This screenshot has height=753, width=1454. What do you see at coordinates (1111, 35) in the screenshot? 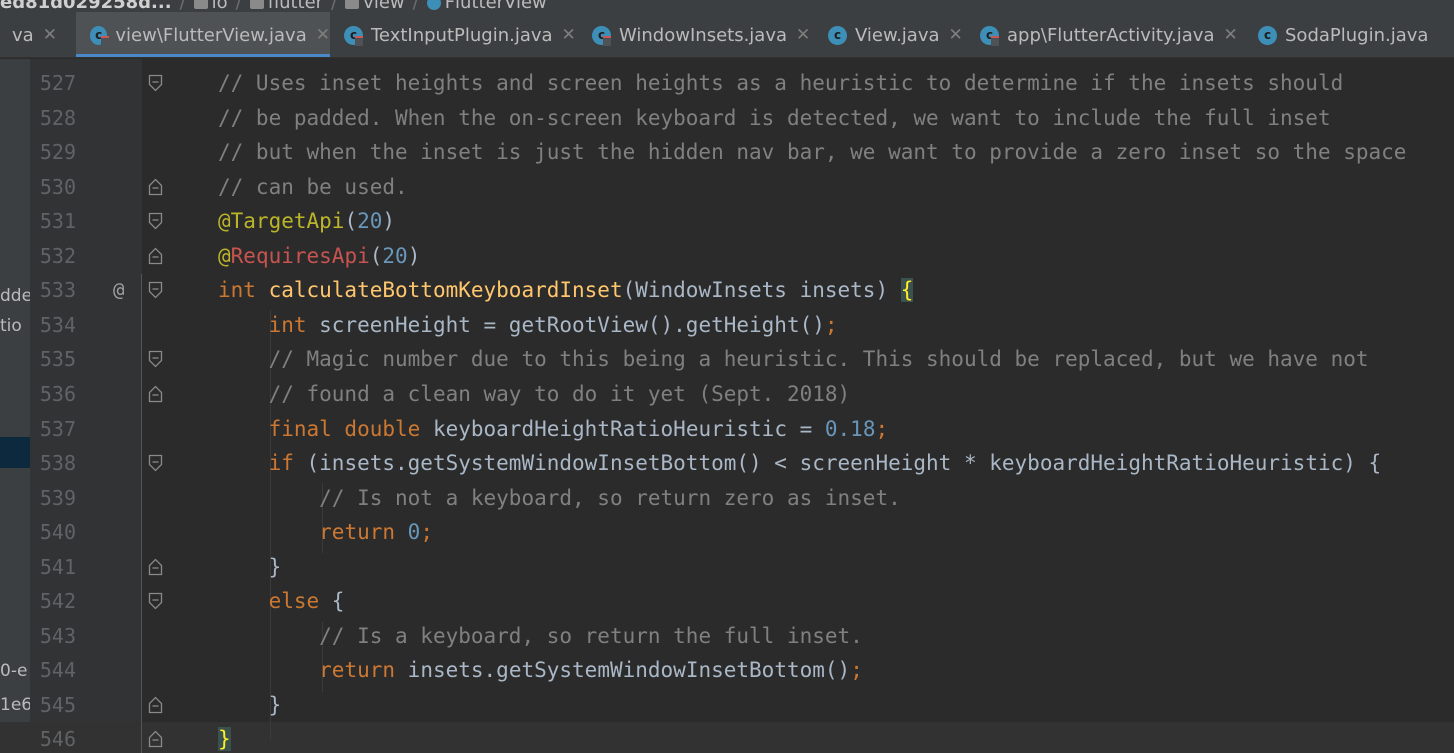
I see `tab-label: app\FlutterActivity.java` at bounding box center [1111, 35].